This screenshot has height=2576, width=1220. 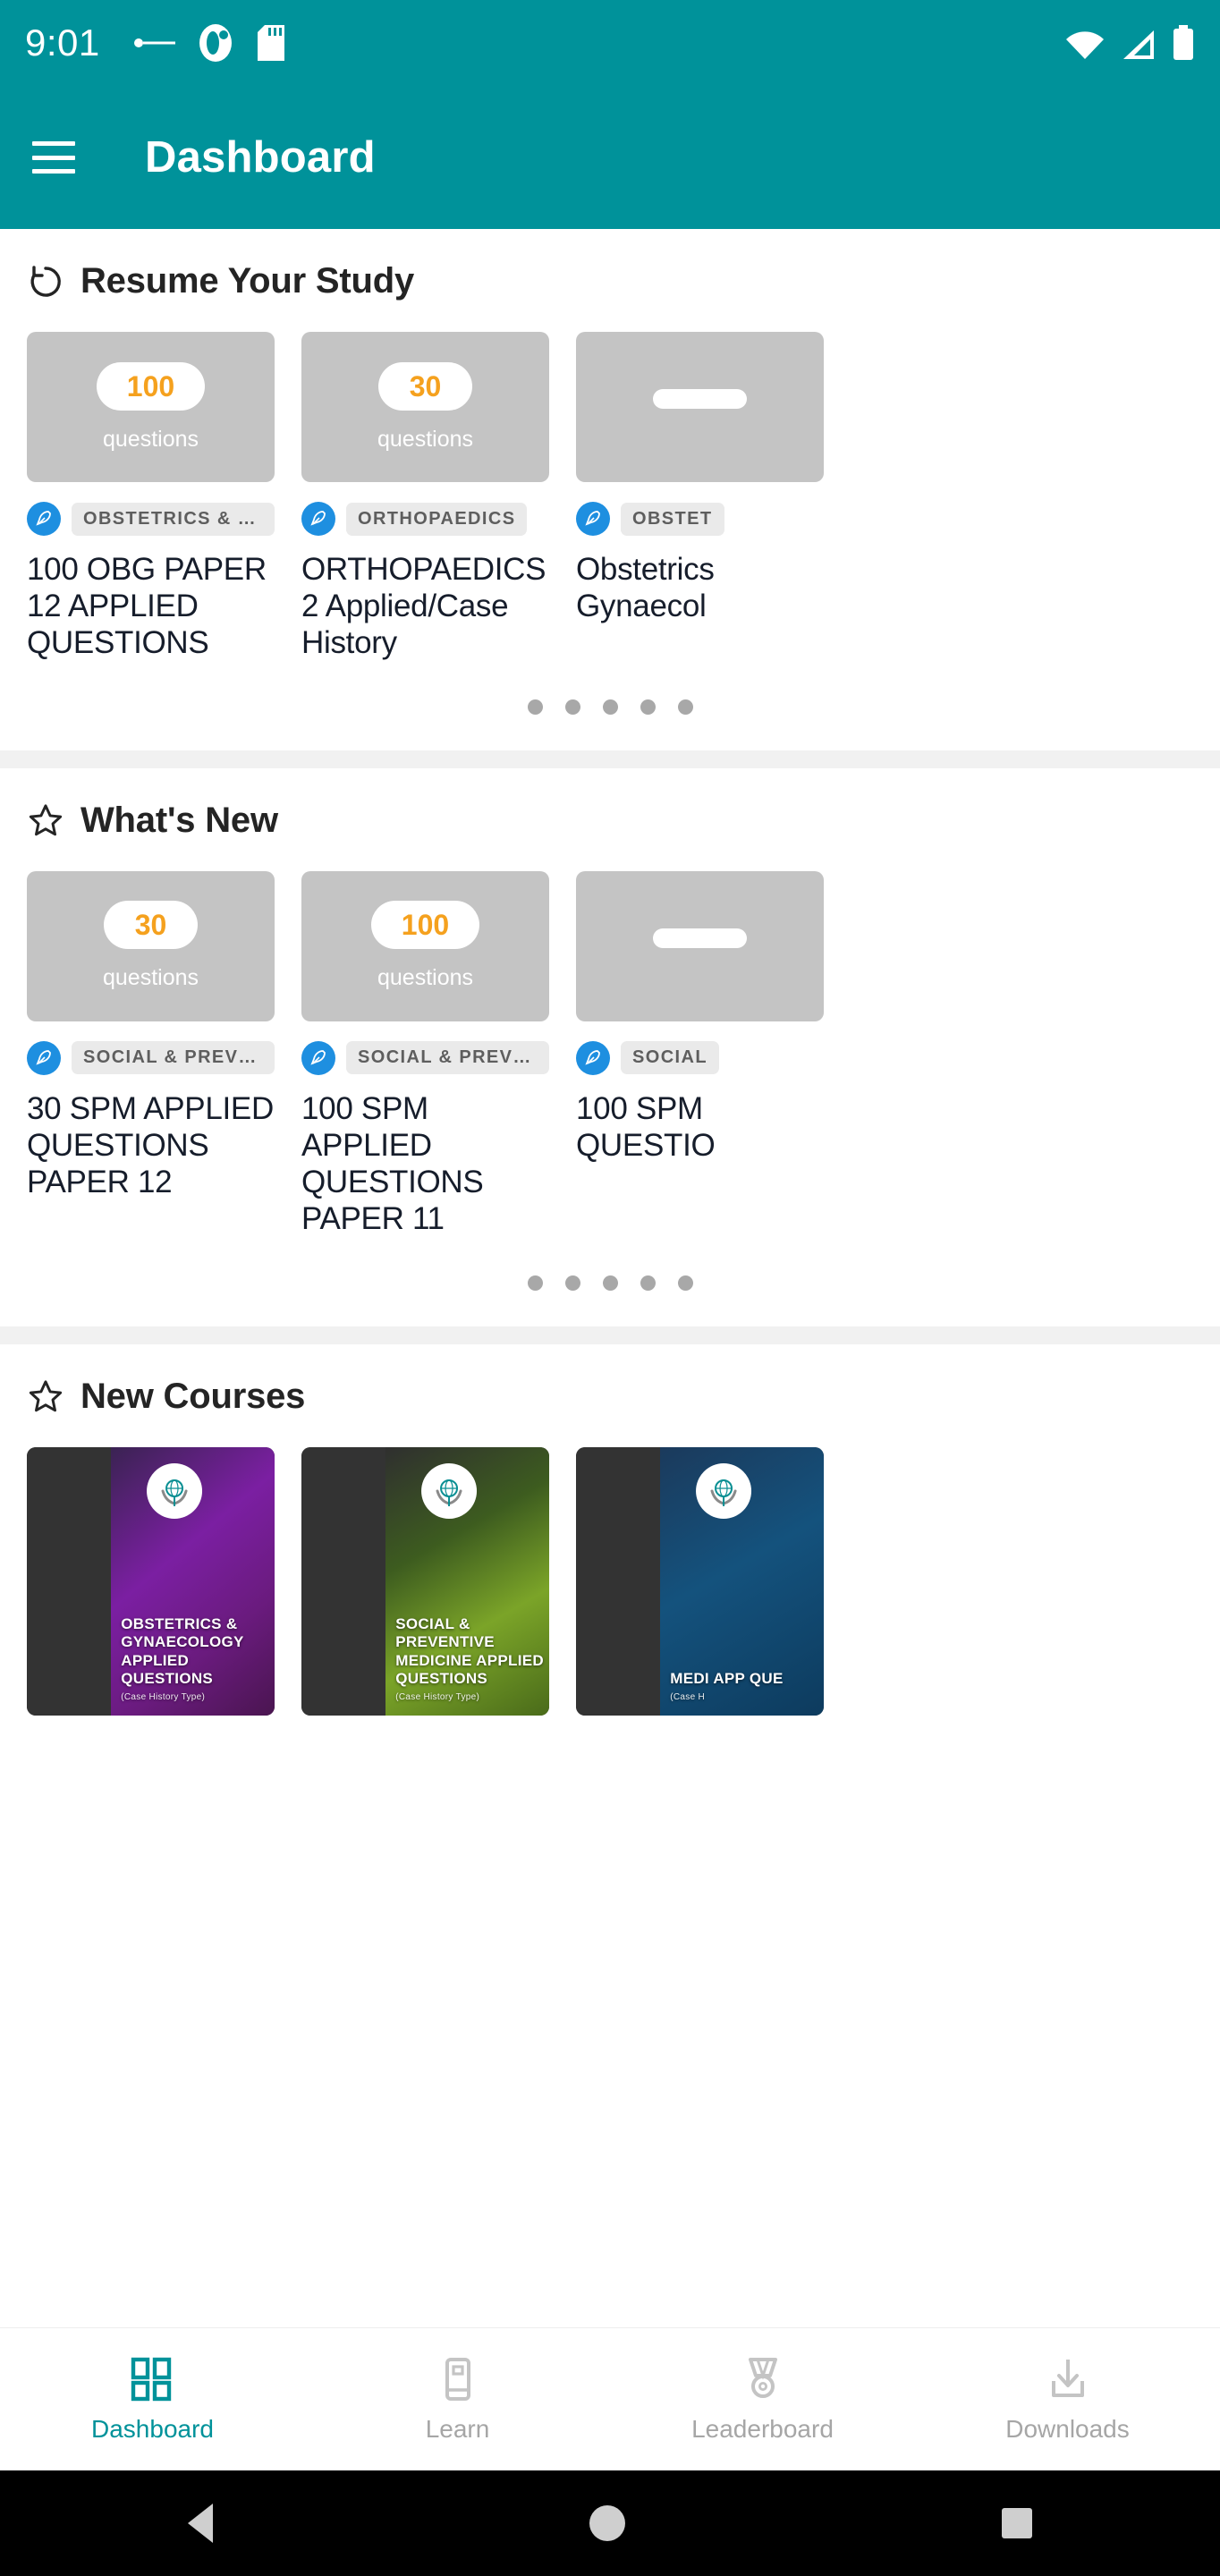 I want to click on page-title: Dashboard, so click(x=261, y=157).